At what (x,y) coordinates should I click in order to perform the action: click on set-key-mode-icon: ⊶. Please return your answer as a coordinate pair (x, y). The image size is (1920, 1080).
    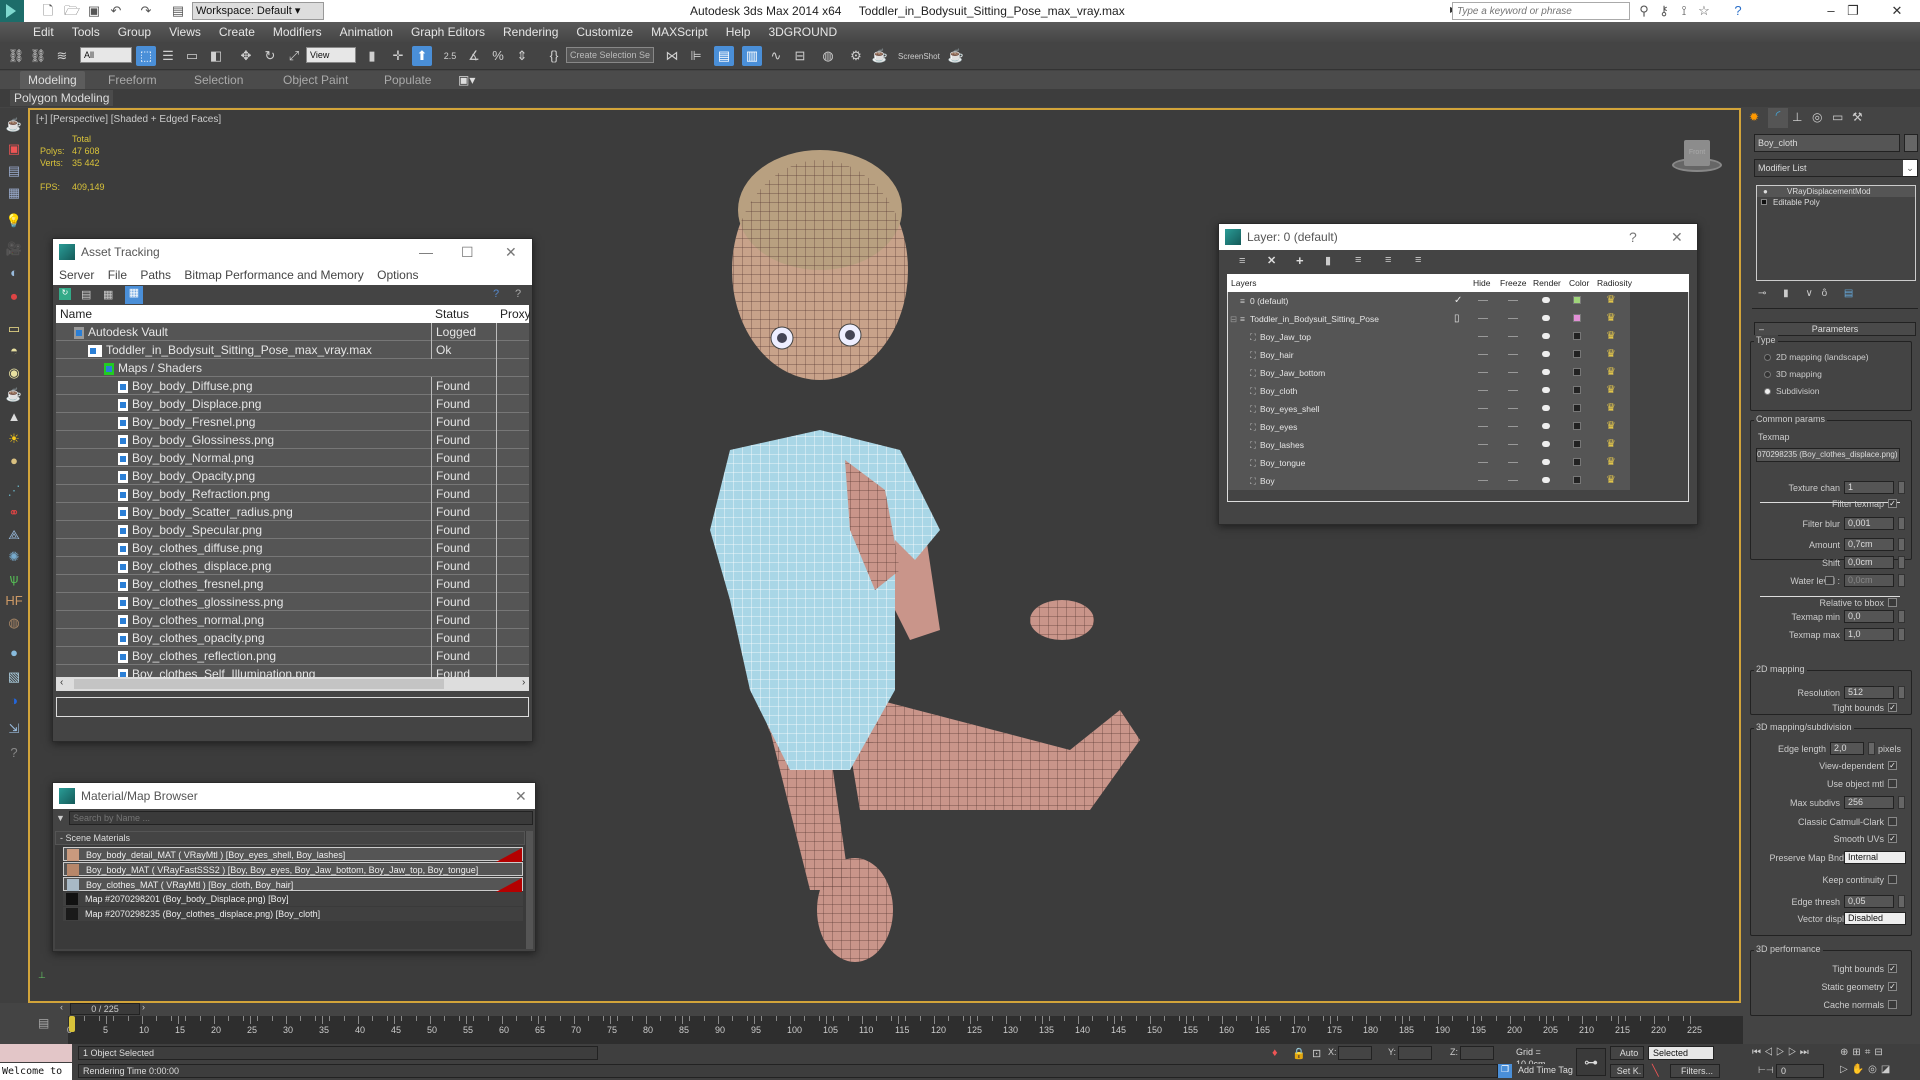
    Looking at the image, I should click on (1591, 1062).